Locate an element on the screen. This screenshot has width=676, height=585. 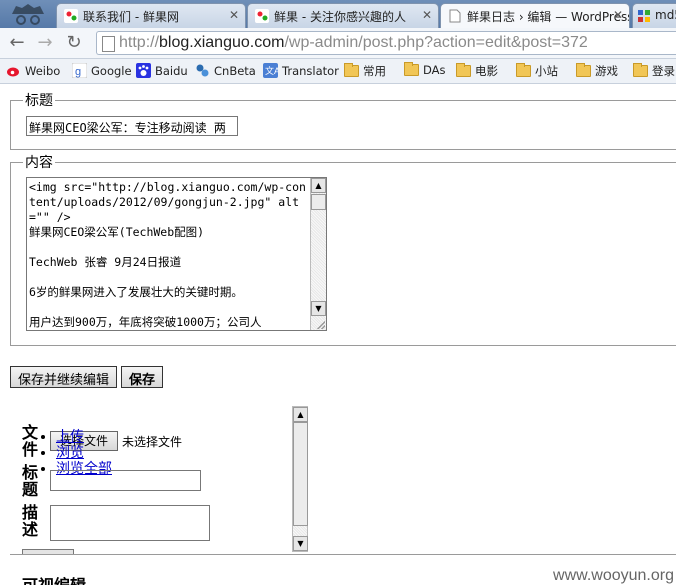
bookmark-folder-common: 常用 is located at coordinates (365, 71).